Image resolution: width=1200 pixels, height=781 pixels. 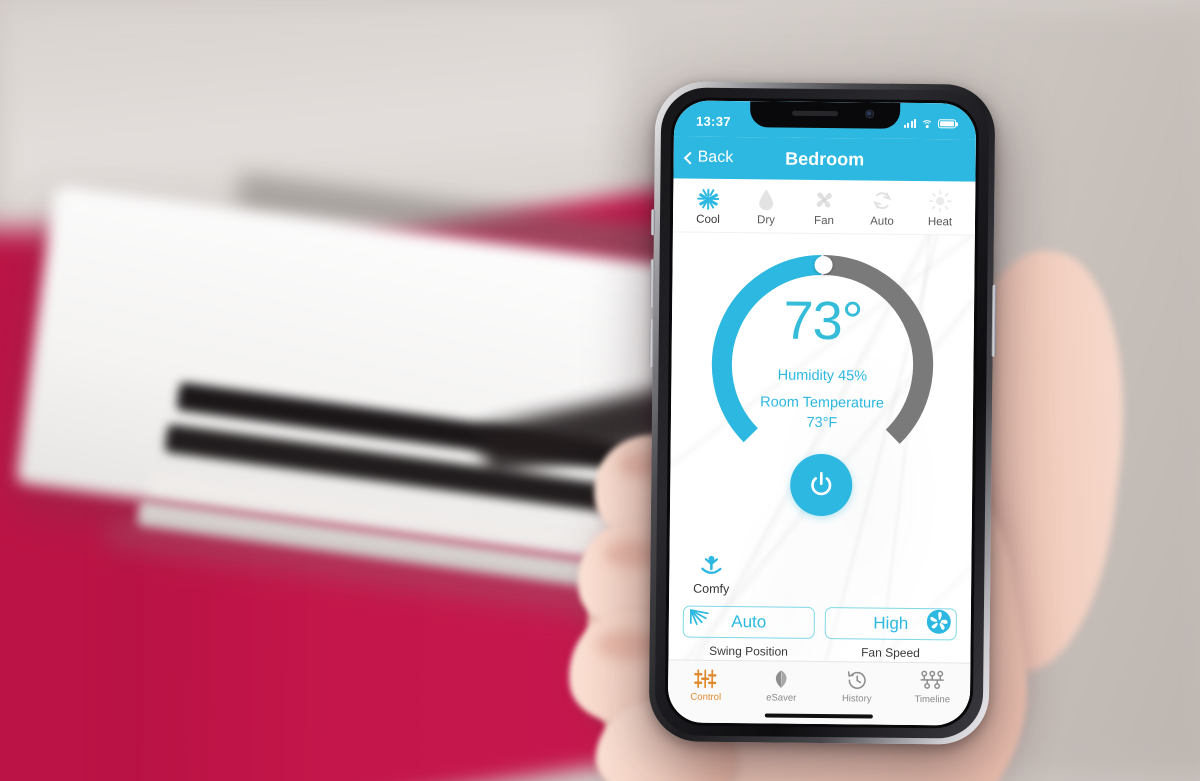 What do you see at coordinates (766, 220) in the screenshot?
I see `mode-label: Dry` at bounding box center [766, 220].